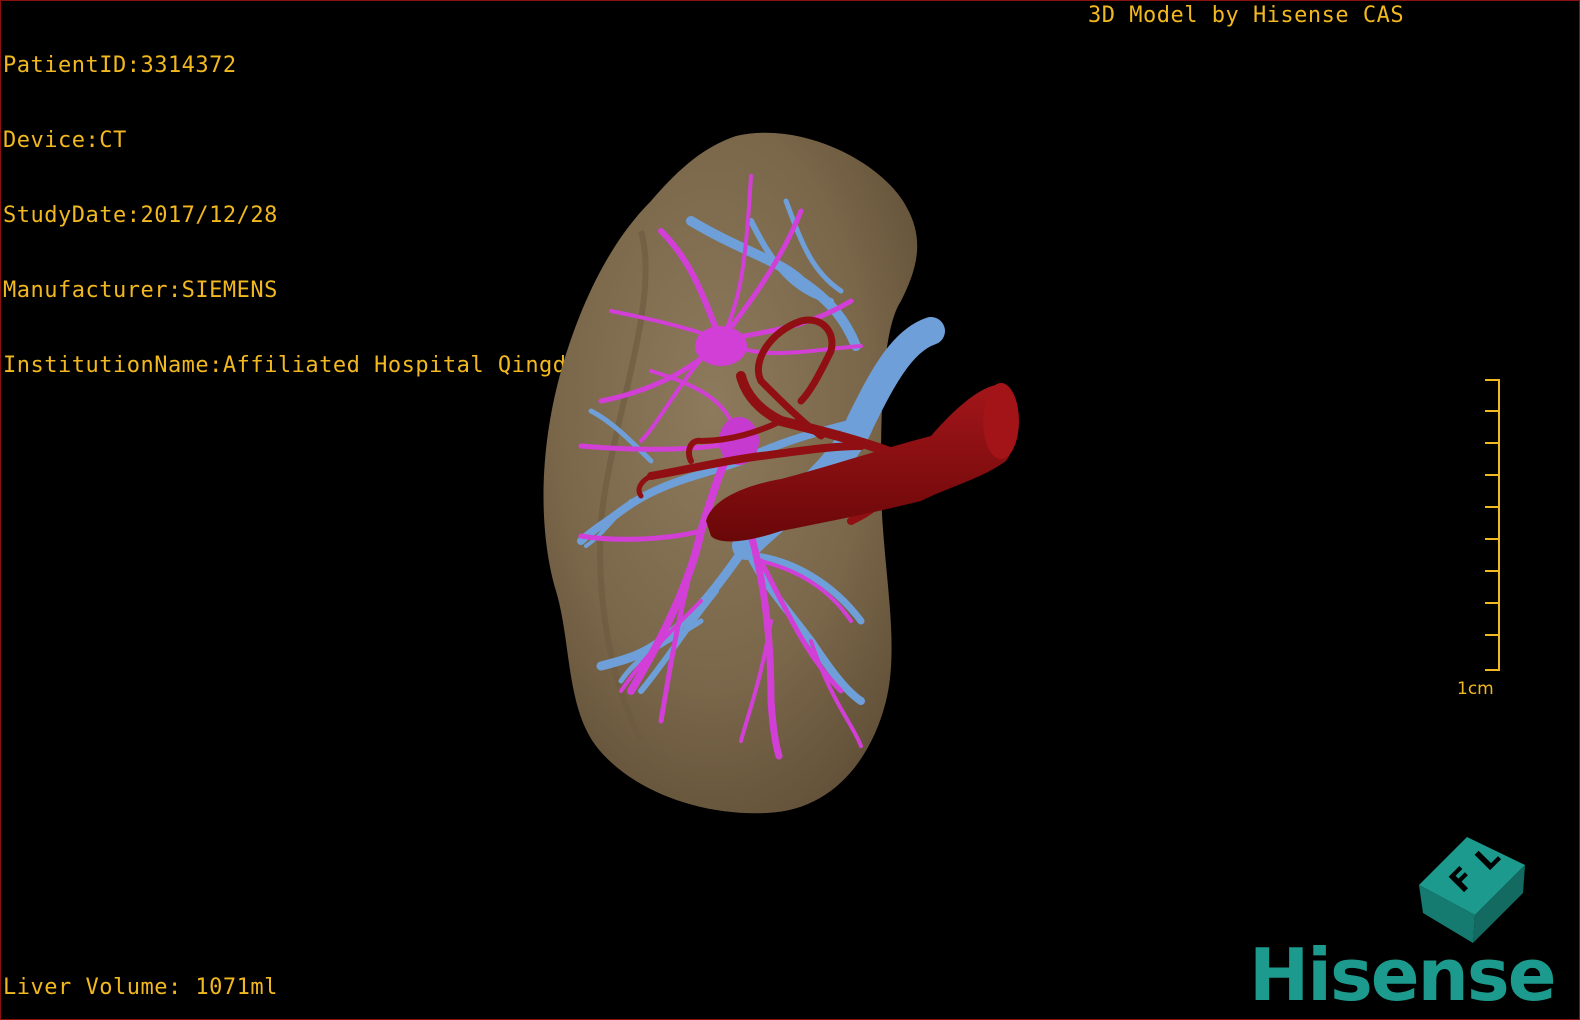  I want to click on hepatic-vein-confluence, so click(721, 346).